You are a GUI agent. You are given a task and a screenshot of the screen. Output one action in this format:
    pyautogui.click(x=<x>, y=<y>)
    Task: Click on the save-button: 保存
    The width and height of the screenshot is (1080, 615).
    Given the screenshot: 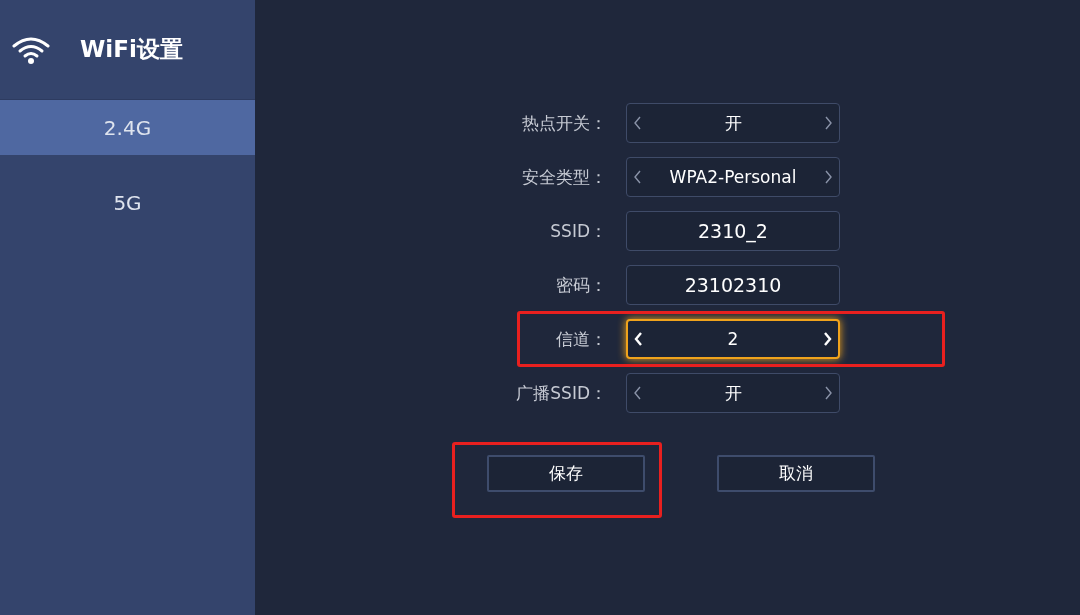 What is the action you would take?
    pyautogui.click(x=566, y=473)
    